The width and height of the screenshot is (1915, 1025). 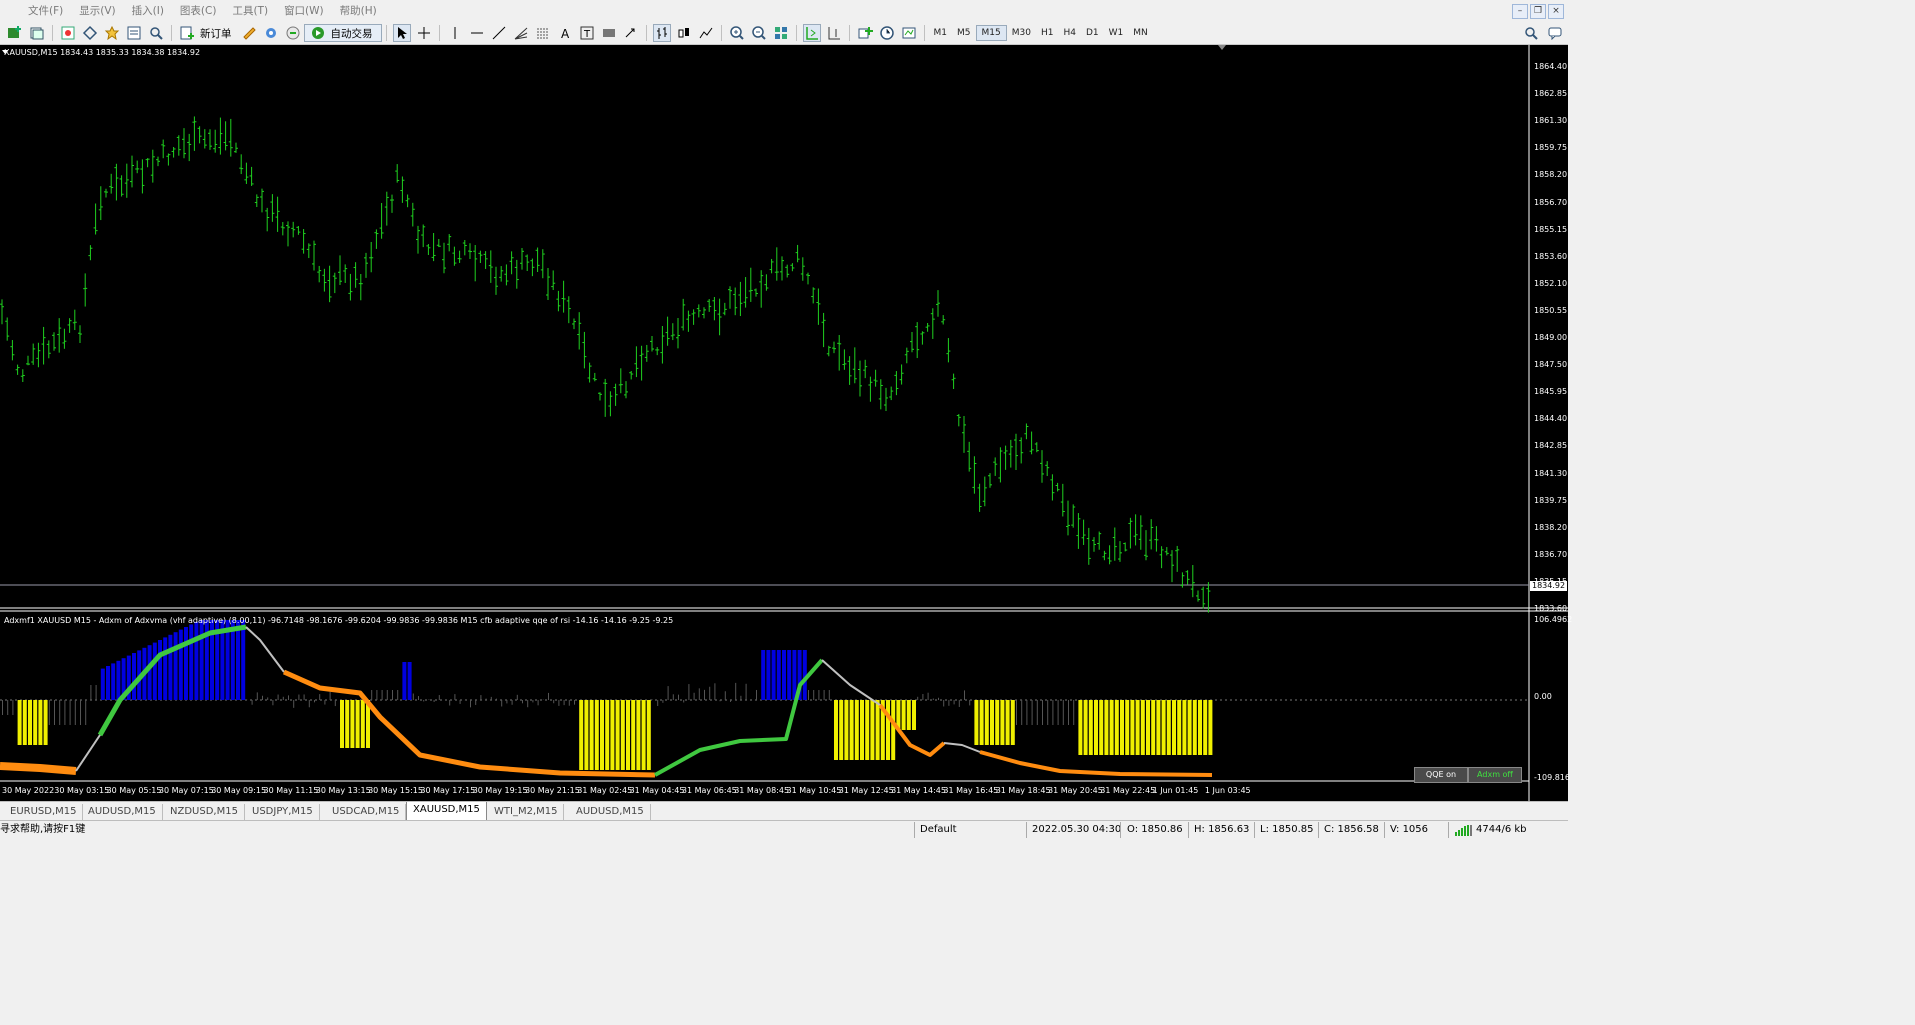 I want to click on auto-trading-button: 自动交易, so click(x=342, y=33).